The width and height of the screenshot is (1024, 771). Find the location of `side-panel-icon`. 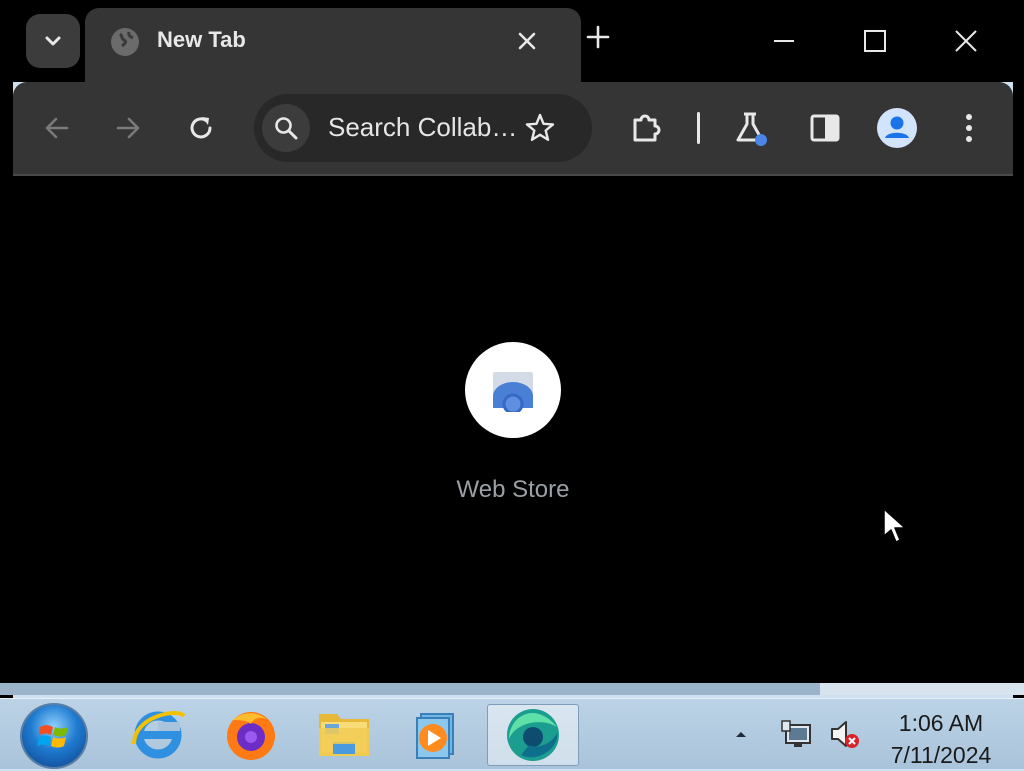

side-panel-icon is located at coordinates (825, 128).